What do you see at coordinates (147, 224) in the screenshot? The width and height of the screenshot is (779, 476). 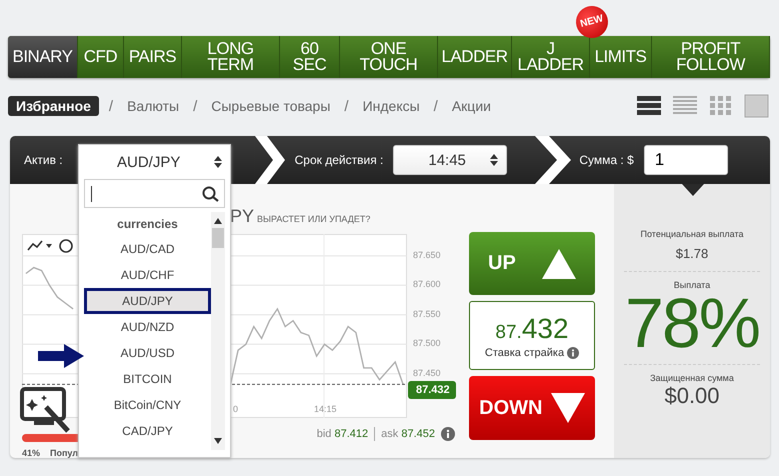 I see `group-heading: currencies` at bounding box center [147, 224].